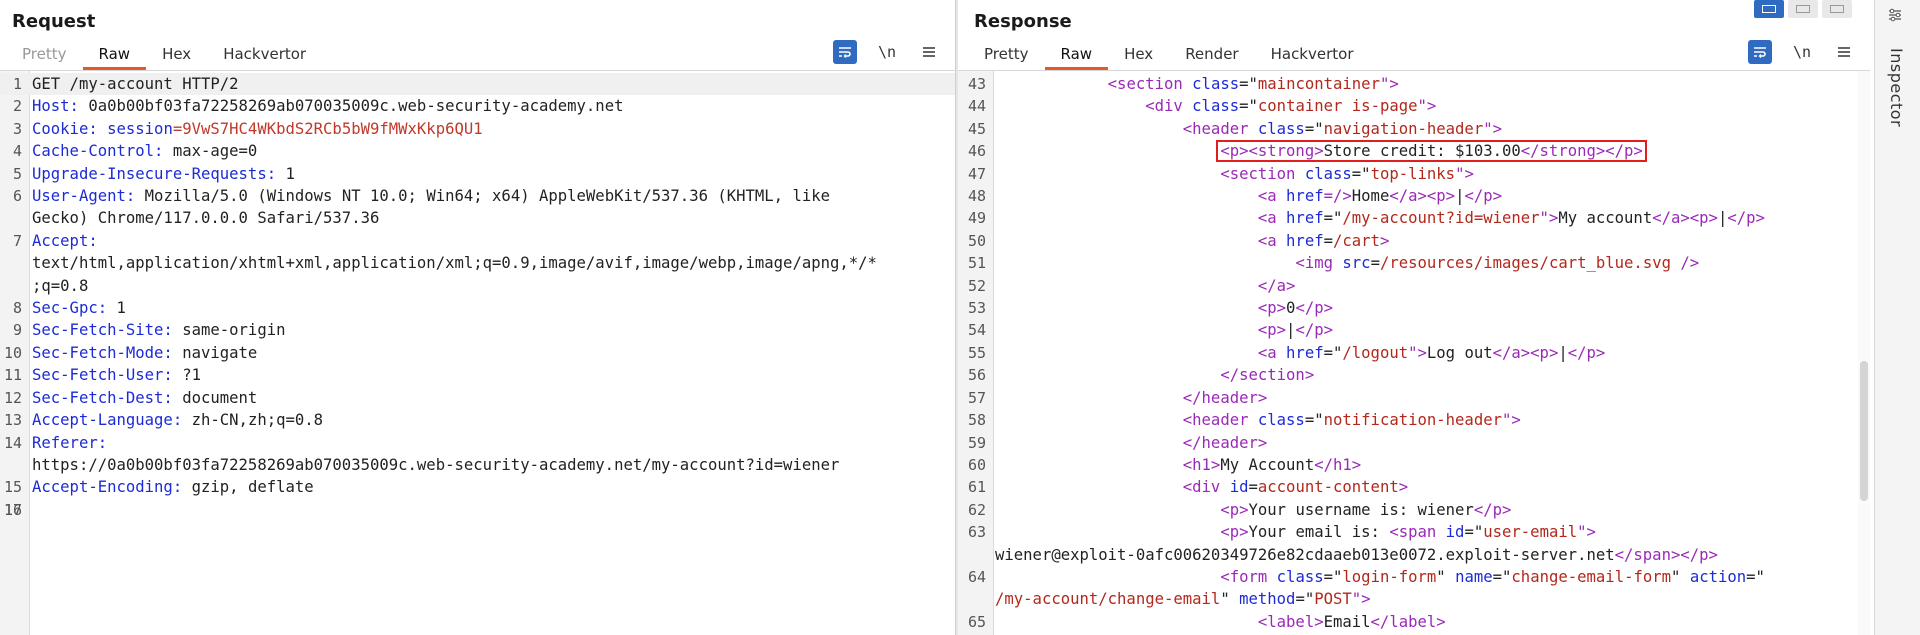 The width and height of the screenshot is (1920, 635). I want to click on code-text: Sec-Fetch-Site: same-origin, so click(477, 330).